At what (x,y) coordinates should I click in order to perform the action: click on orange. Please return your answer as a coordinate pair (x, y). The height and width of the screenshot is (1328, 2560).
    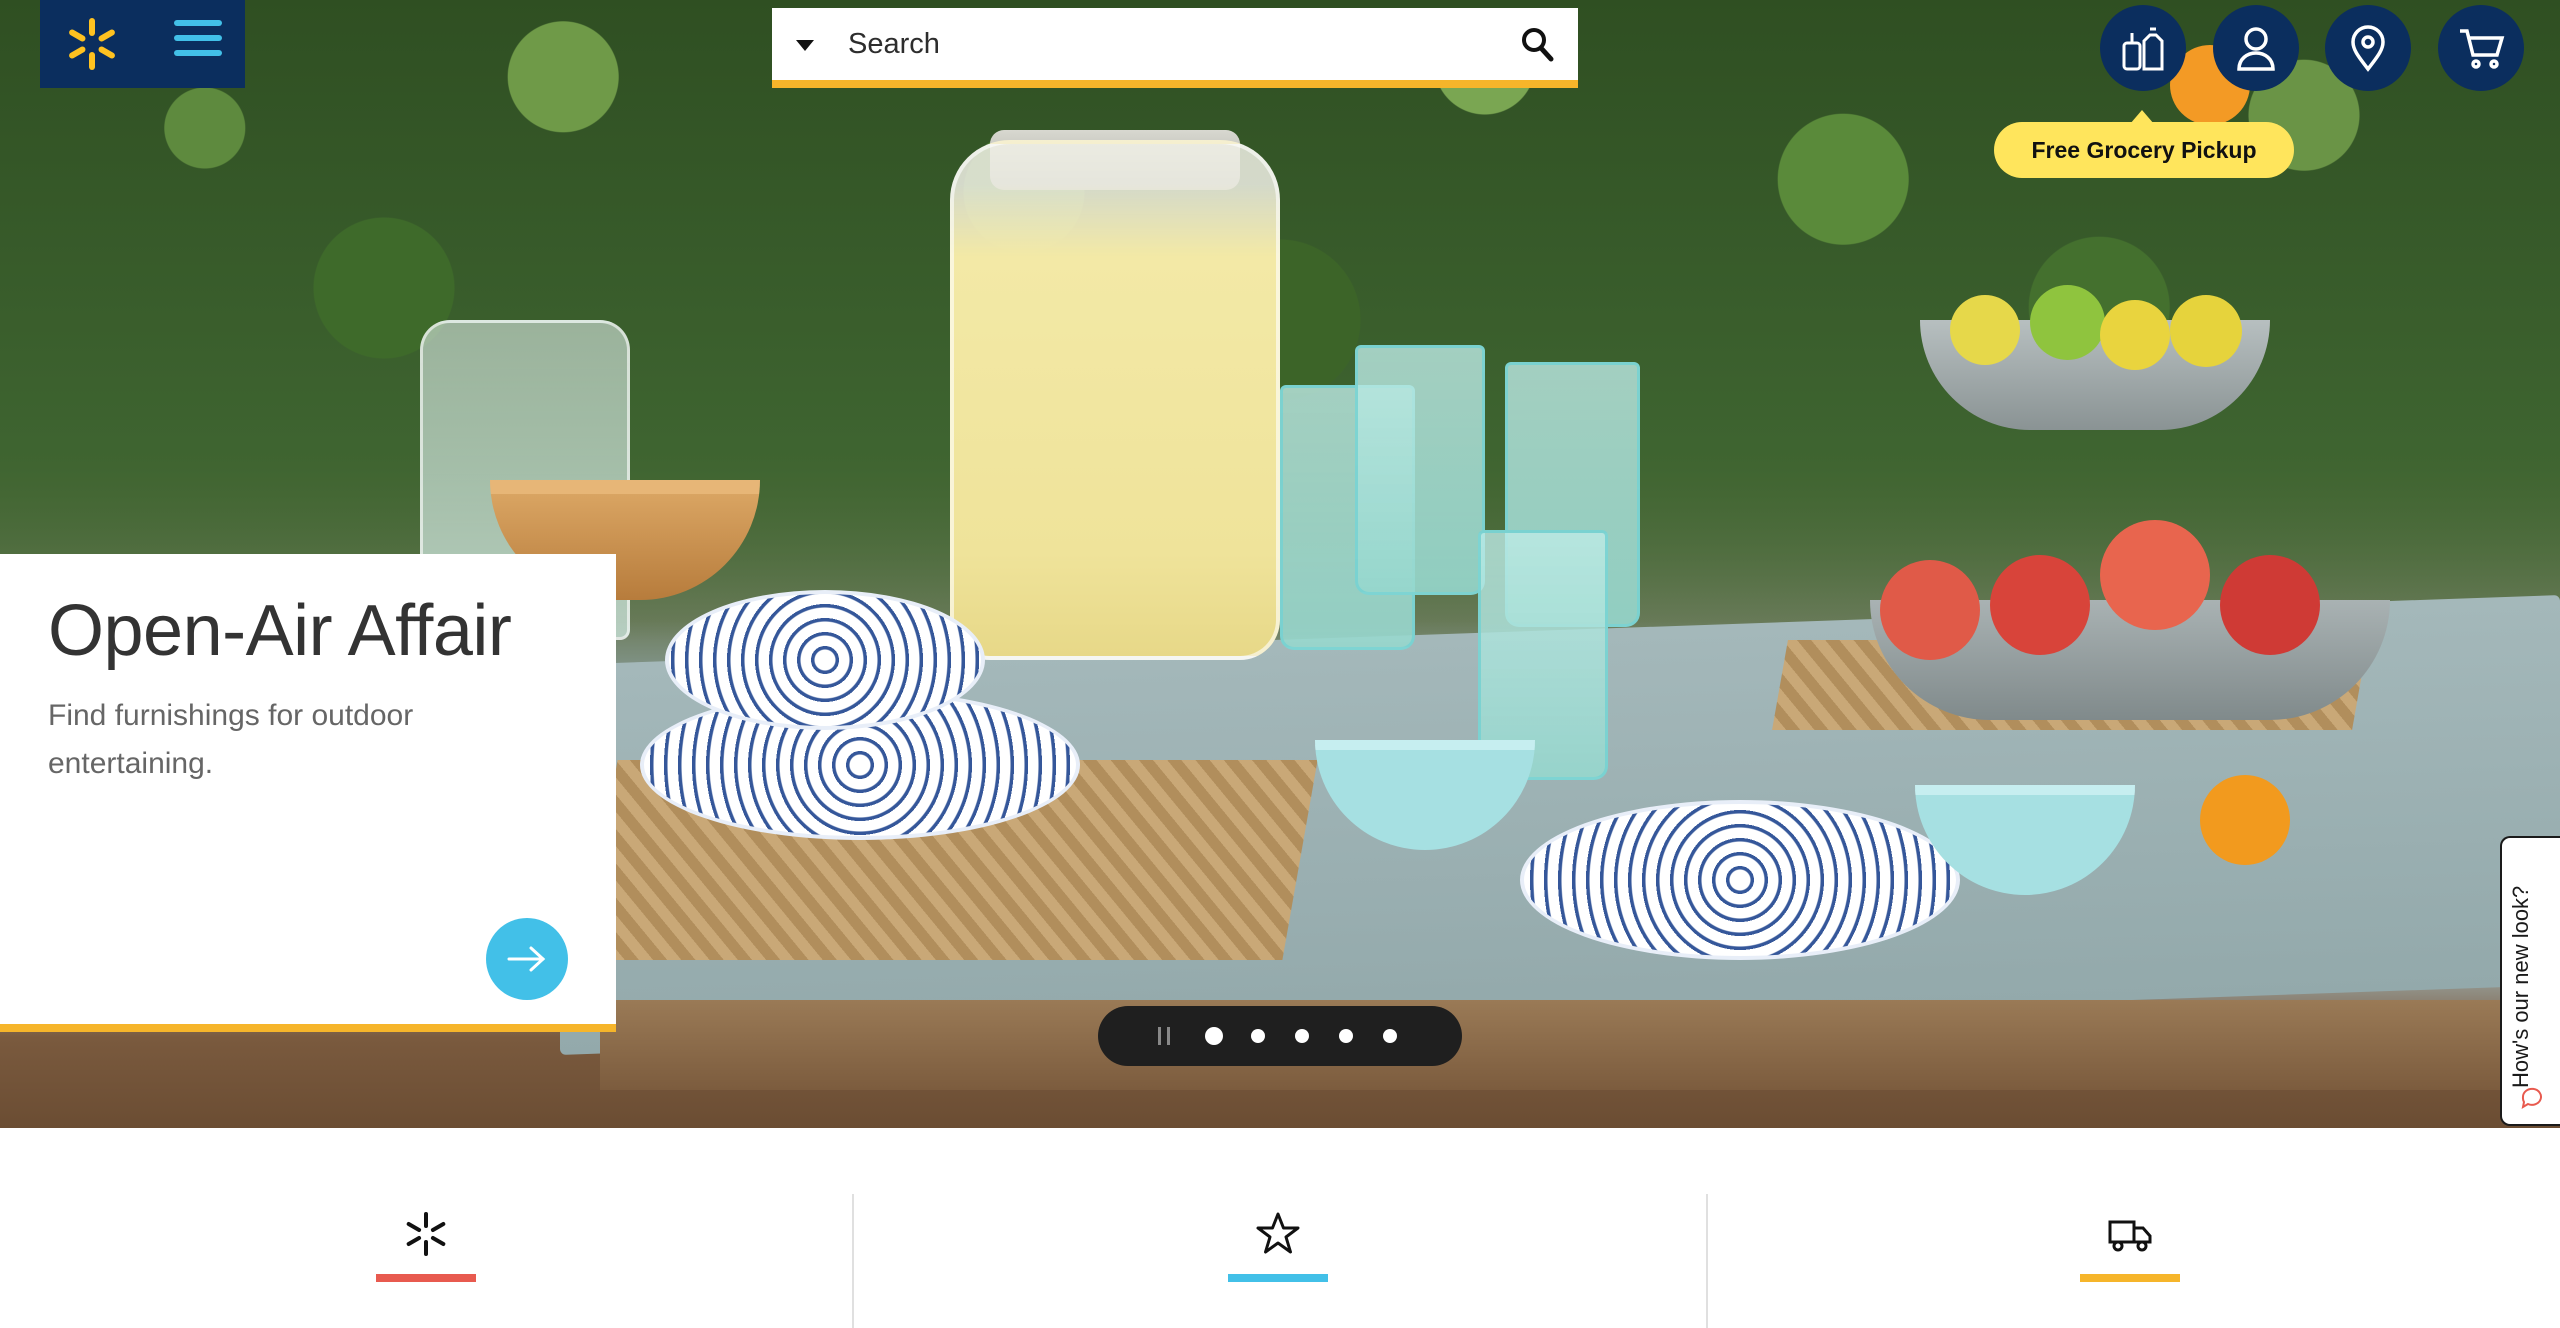
    Looking at the image, I should click on (2245, 820).